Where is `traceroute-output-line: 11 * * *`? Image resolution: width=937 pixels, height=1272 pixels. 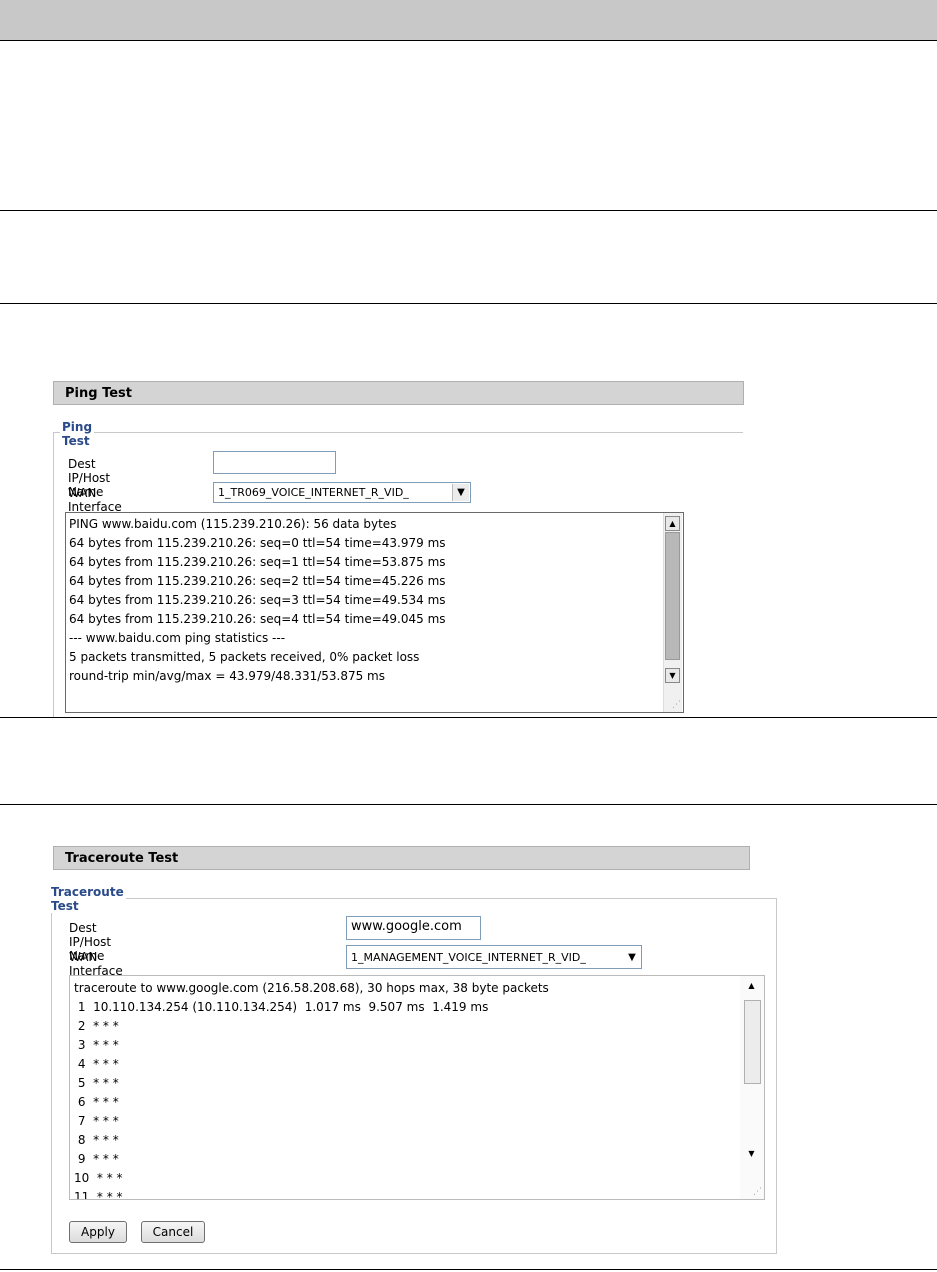 traceroute-output-line: 11 * * * is located at coordinates (98, 1195).